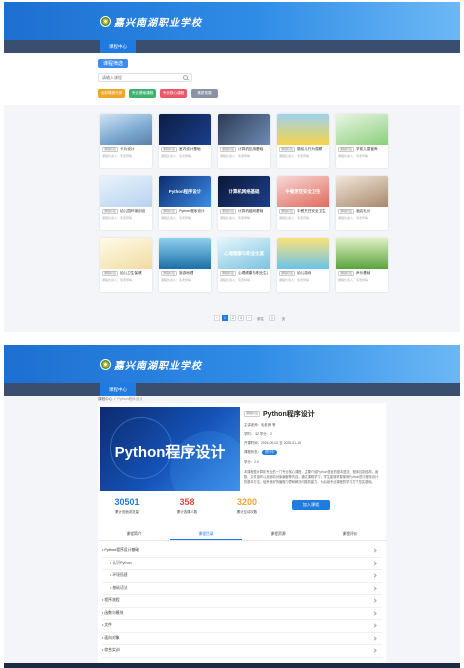  Describe the element at coordinates (363, 211) in the screenshot. I see `course-title: 酒店礼仪` at that location.